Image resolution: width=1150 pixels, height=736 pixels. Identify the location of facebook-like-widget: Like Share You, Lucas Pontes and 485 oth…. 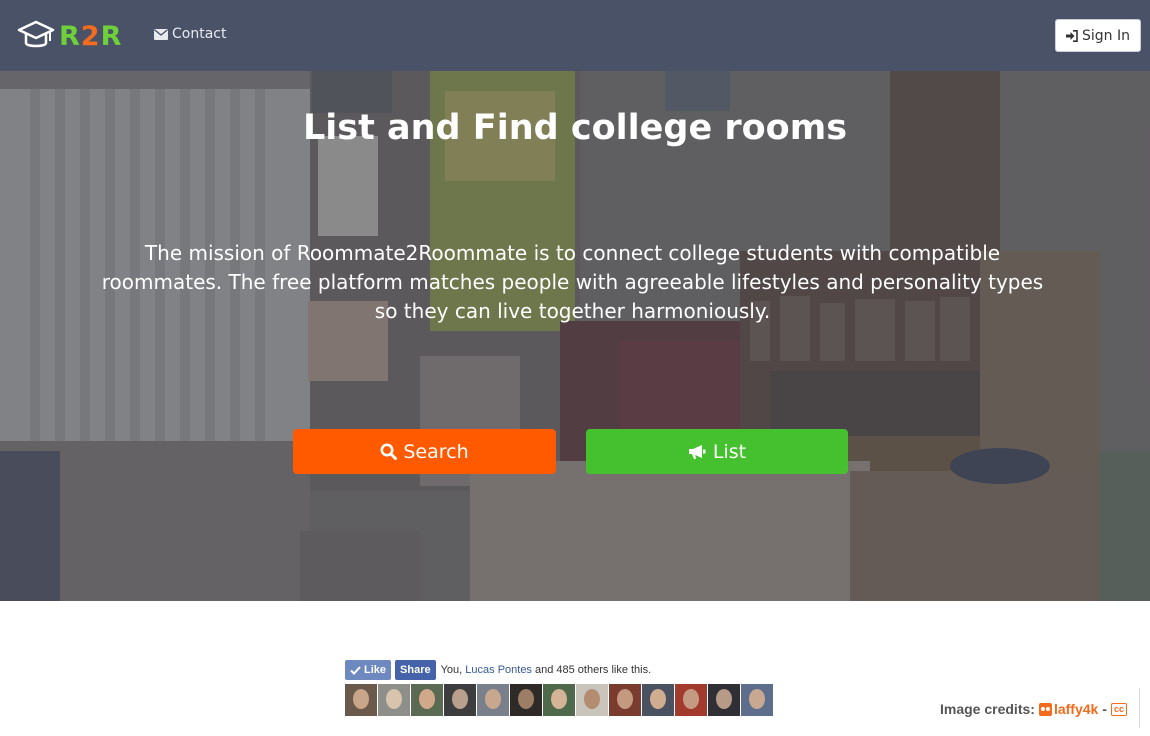
(498, 670).